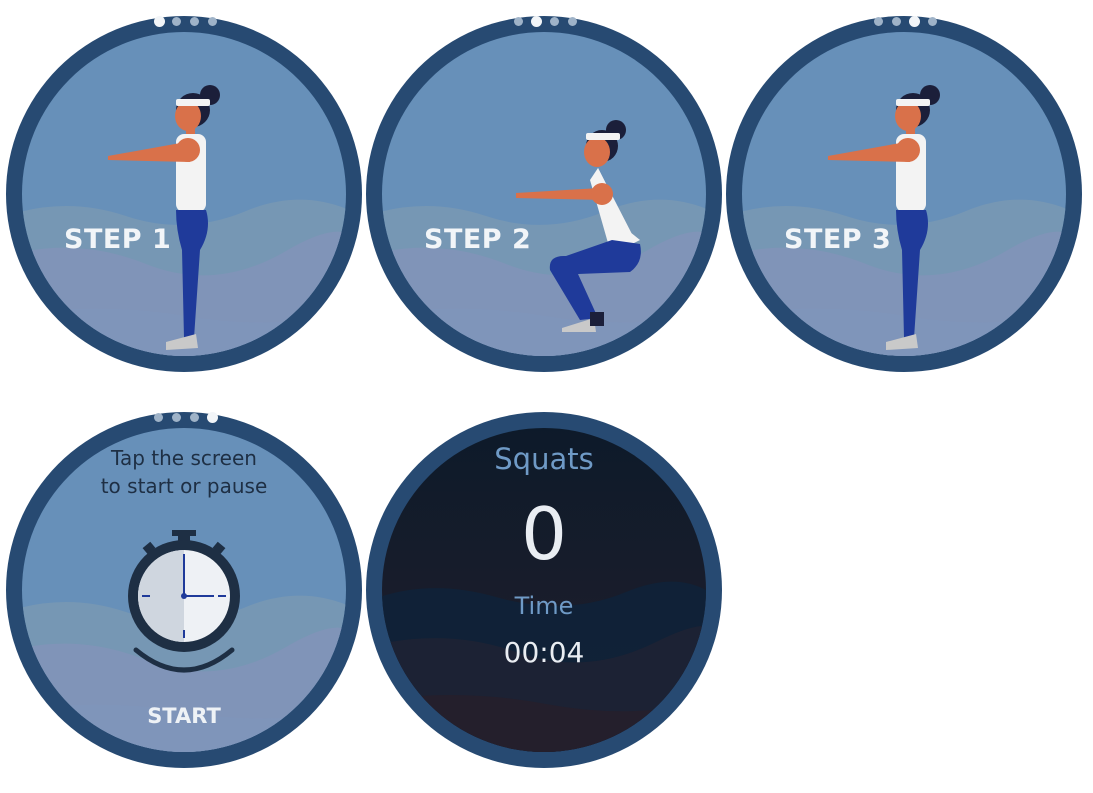 The image size is (1093, 793). What do you see at coordinates (544, 606) in the screenshot?
I see `time-label: Time` at bounding box center [544, 606].